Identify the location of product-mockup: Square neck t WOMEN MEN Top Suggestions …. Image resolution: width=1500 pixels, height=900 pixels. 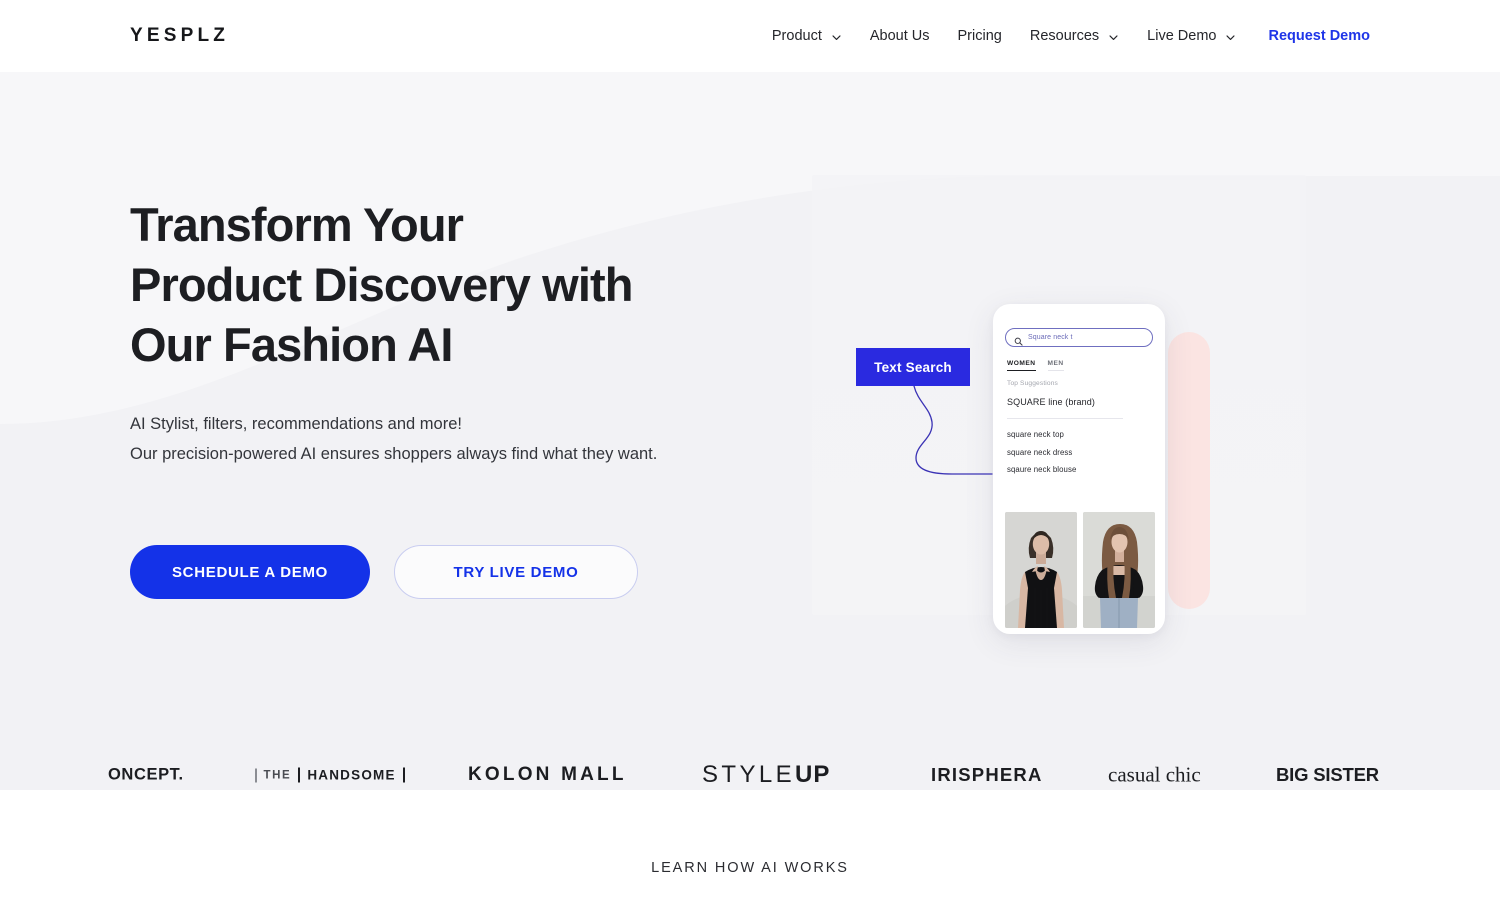
(1050, 442).